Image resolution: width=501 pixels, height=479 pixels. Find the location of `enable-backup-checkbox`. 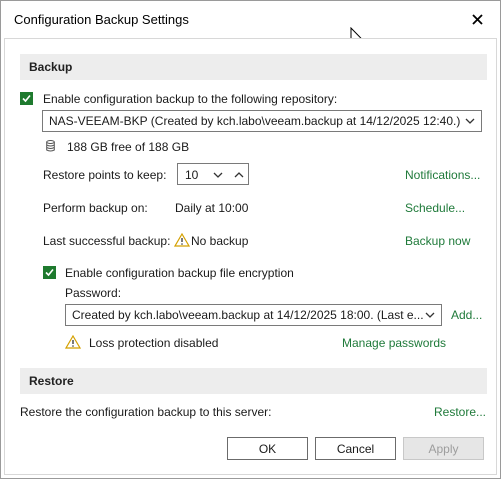

enable-backup-checkbox is located at coordinates (26, 98).